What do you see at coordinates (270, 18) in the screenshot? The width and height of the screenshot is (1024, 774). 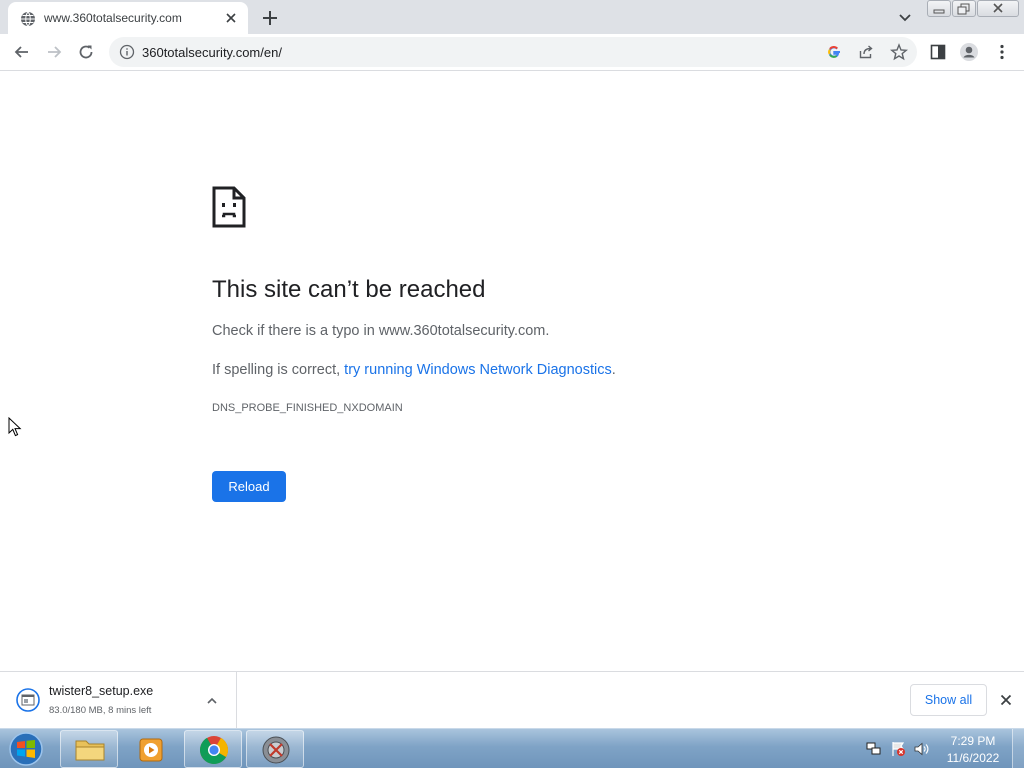 I see `new-tab-icon` at bounding box center [270, 18].